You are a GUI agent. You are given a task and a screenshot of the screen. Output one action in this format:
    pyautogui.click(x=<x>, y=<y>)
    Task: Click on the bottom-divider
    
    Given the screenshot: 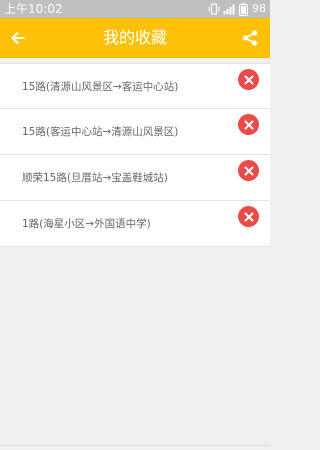 What is the action you would take?
    pyautogui.click(x=135, y=445)
    